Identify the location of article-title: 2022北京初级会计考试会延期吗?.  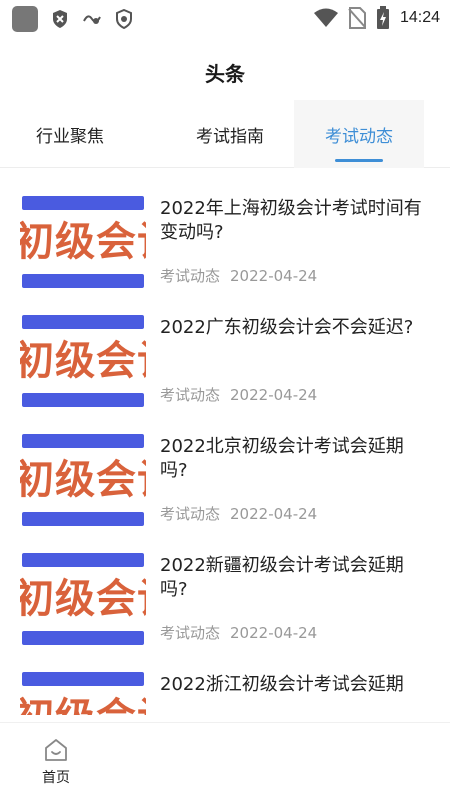
(282, 458).